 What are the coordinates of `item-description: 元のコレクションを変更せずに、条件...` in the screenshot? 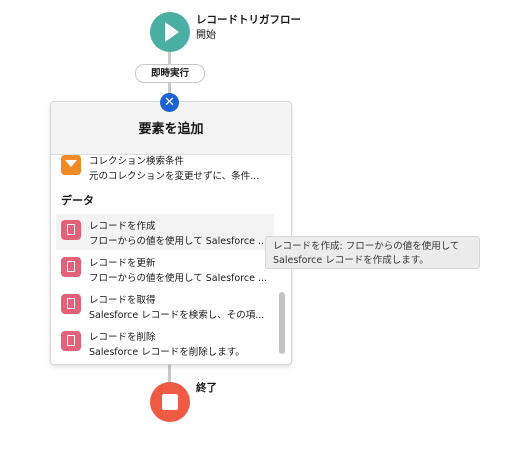 It's located at (174, 176).